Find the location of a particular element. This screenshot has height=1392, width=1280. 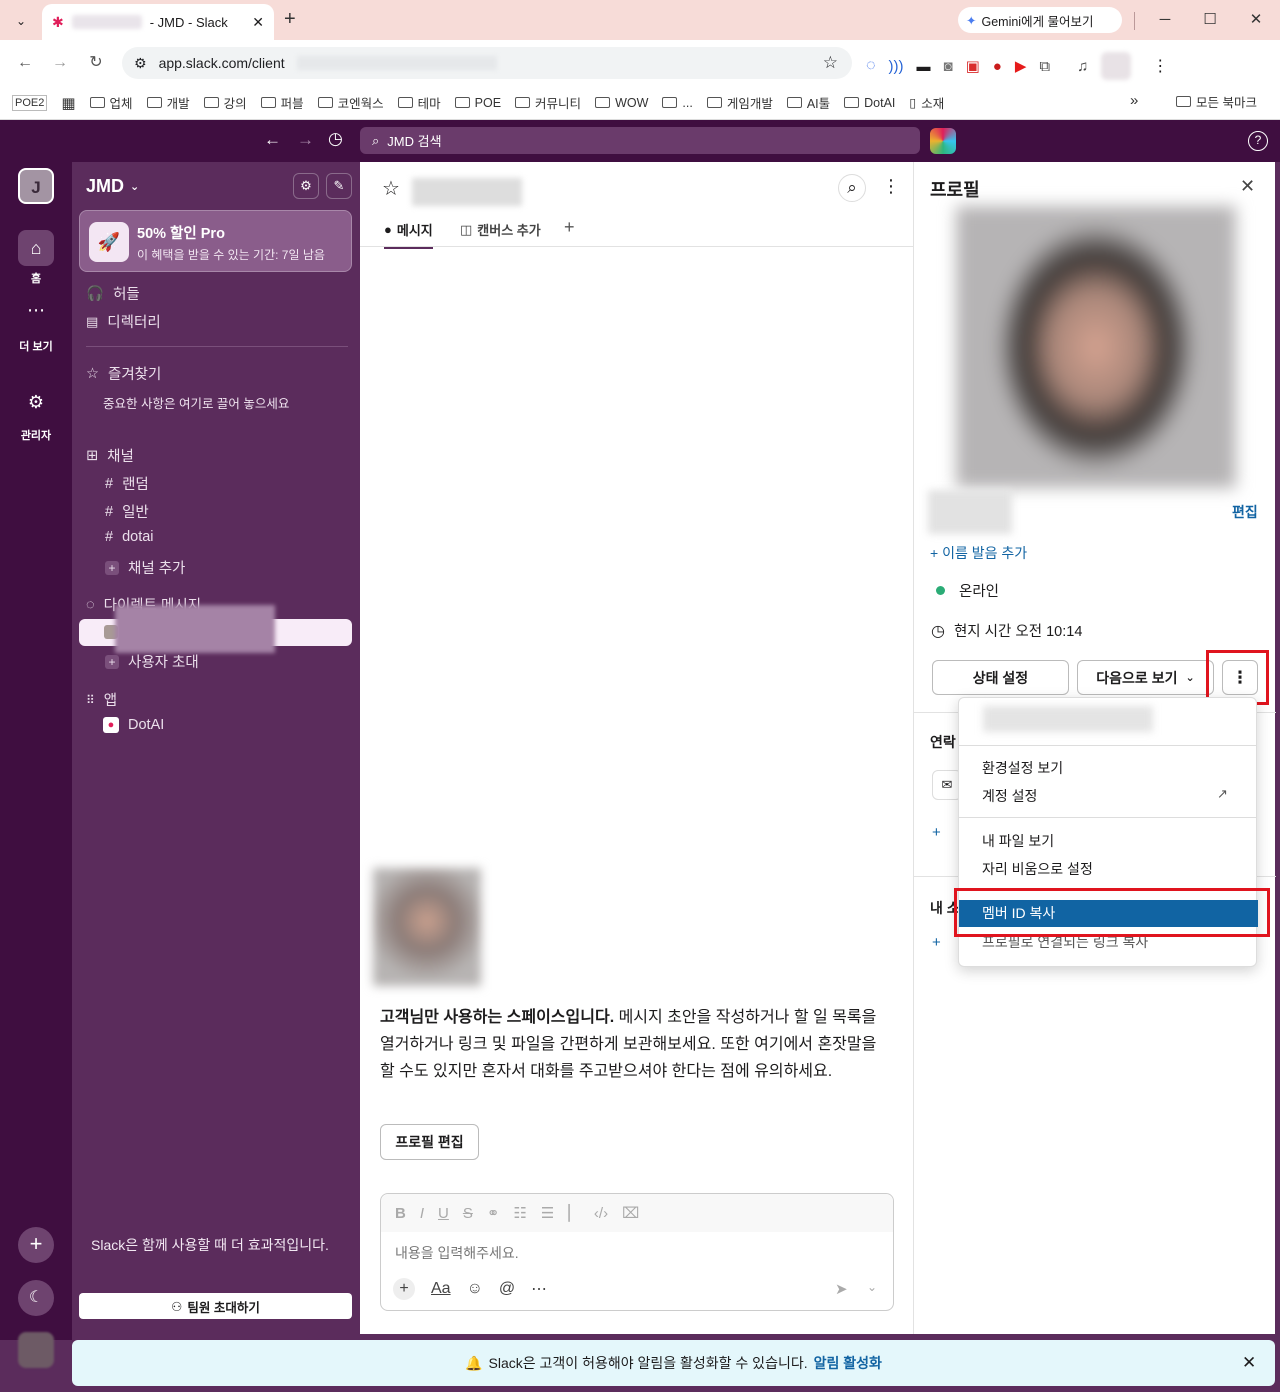

extension-mask-icon: ▬ is located at coordinates (924, 66).